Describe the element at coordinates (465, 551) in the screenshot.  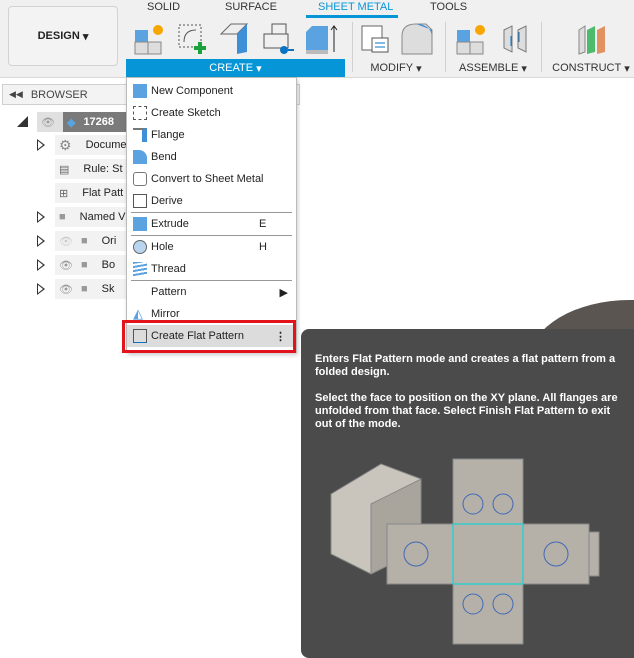
I see `flat-pattern-illustration` at that location.